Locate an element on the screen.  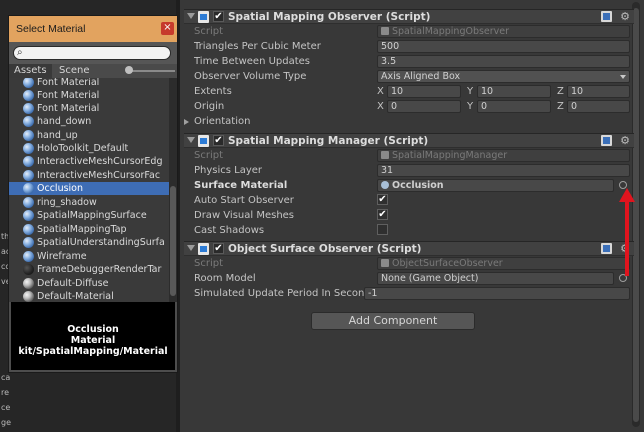
list-item-label: InteractiveMeshCursorEdg is located at coordinates (100, 161).